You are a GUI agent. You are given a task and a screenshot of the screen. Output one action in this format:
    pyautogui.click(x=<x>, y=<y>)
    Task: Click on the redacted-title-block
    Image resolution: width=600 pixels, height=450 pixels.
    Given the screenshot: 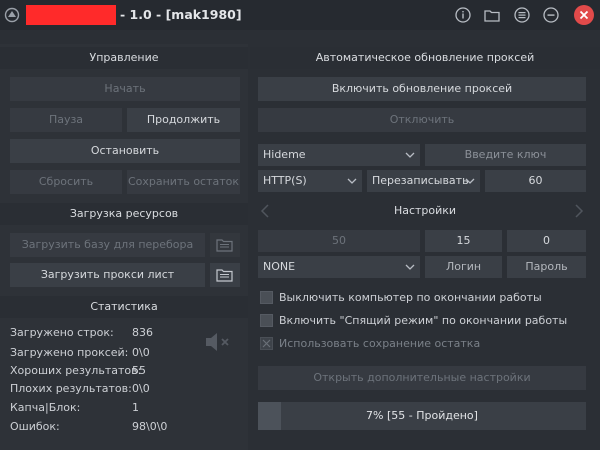 What is the action you would take?
    pyautogui.click(x=71, y=15)
    